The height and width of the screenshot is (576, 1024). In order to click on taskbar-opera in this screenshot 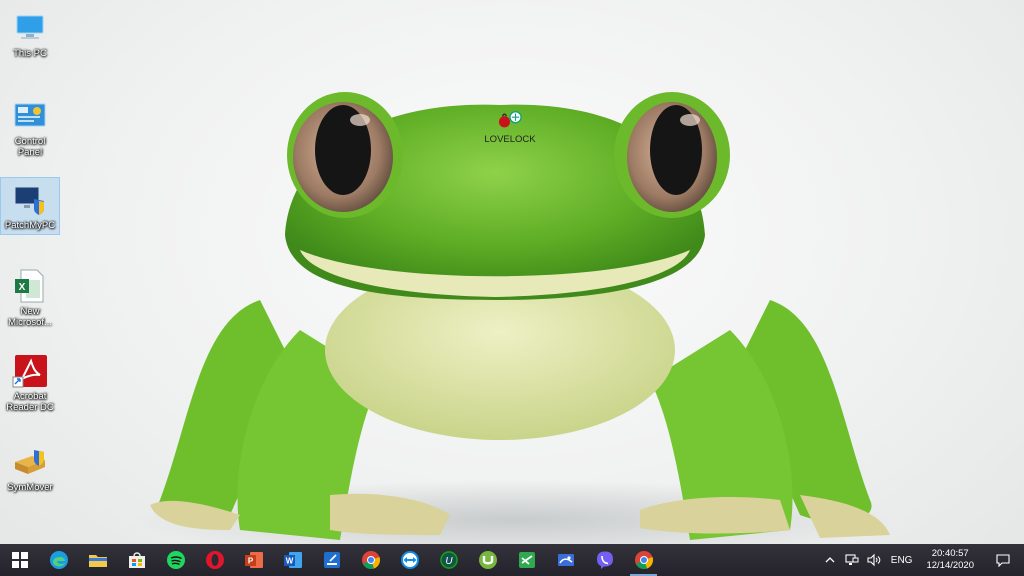, I will do `click(214, 560)`.